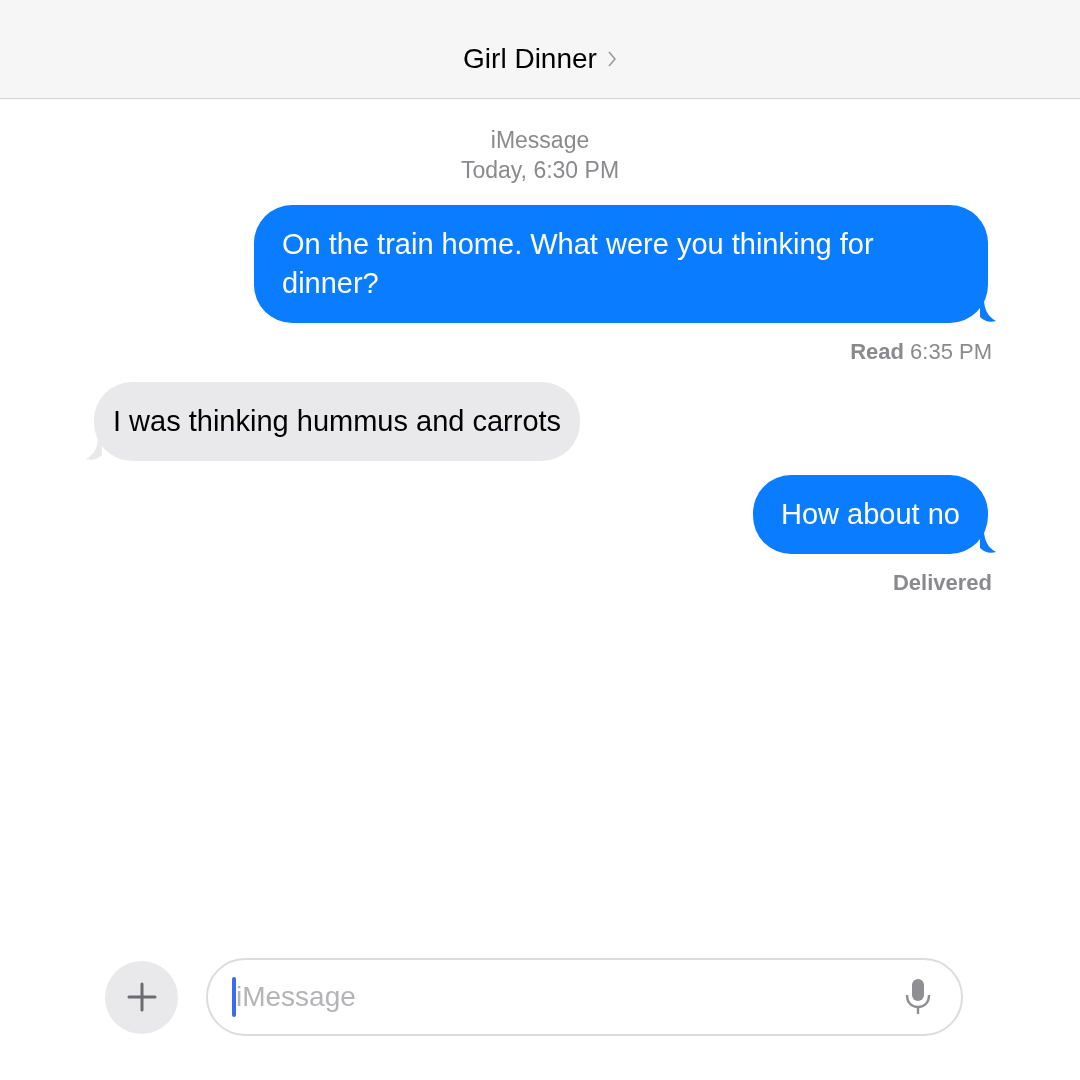 The width and height of the screenshot is (1080, 1080). What do you see at coordinates (918, 997) in the screenshot?
I see `microphone-icon` at bounding box center [918, 997].